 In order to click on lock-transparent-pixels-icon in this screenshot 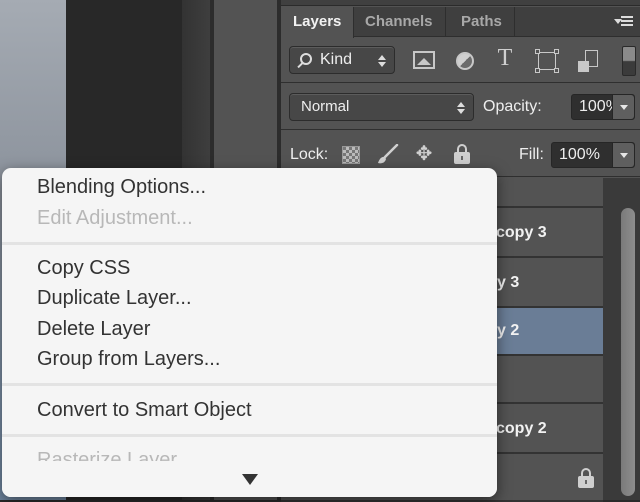, I will do `click(351, 155)`.